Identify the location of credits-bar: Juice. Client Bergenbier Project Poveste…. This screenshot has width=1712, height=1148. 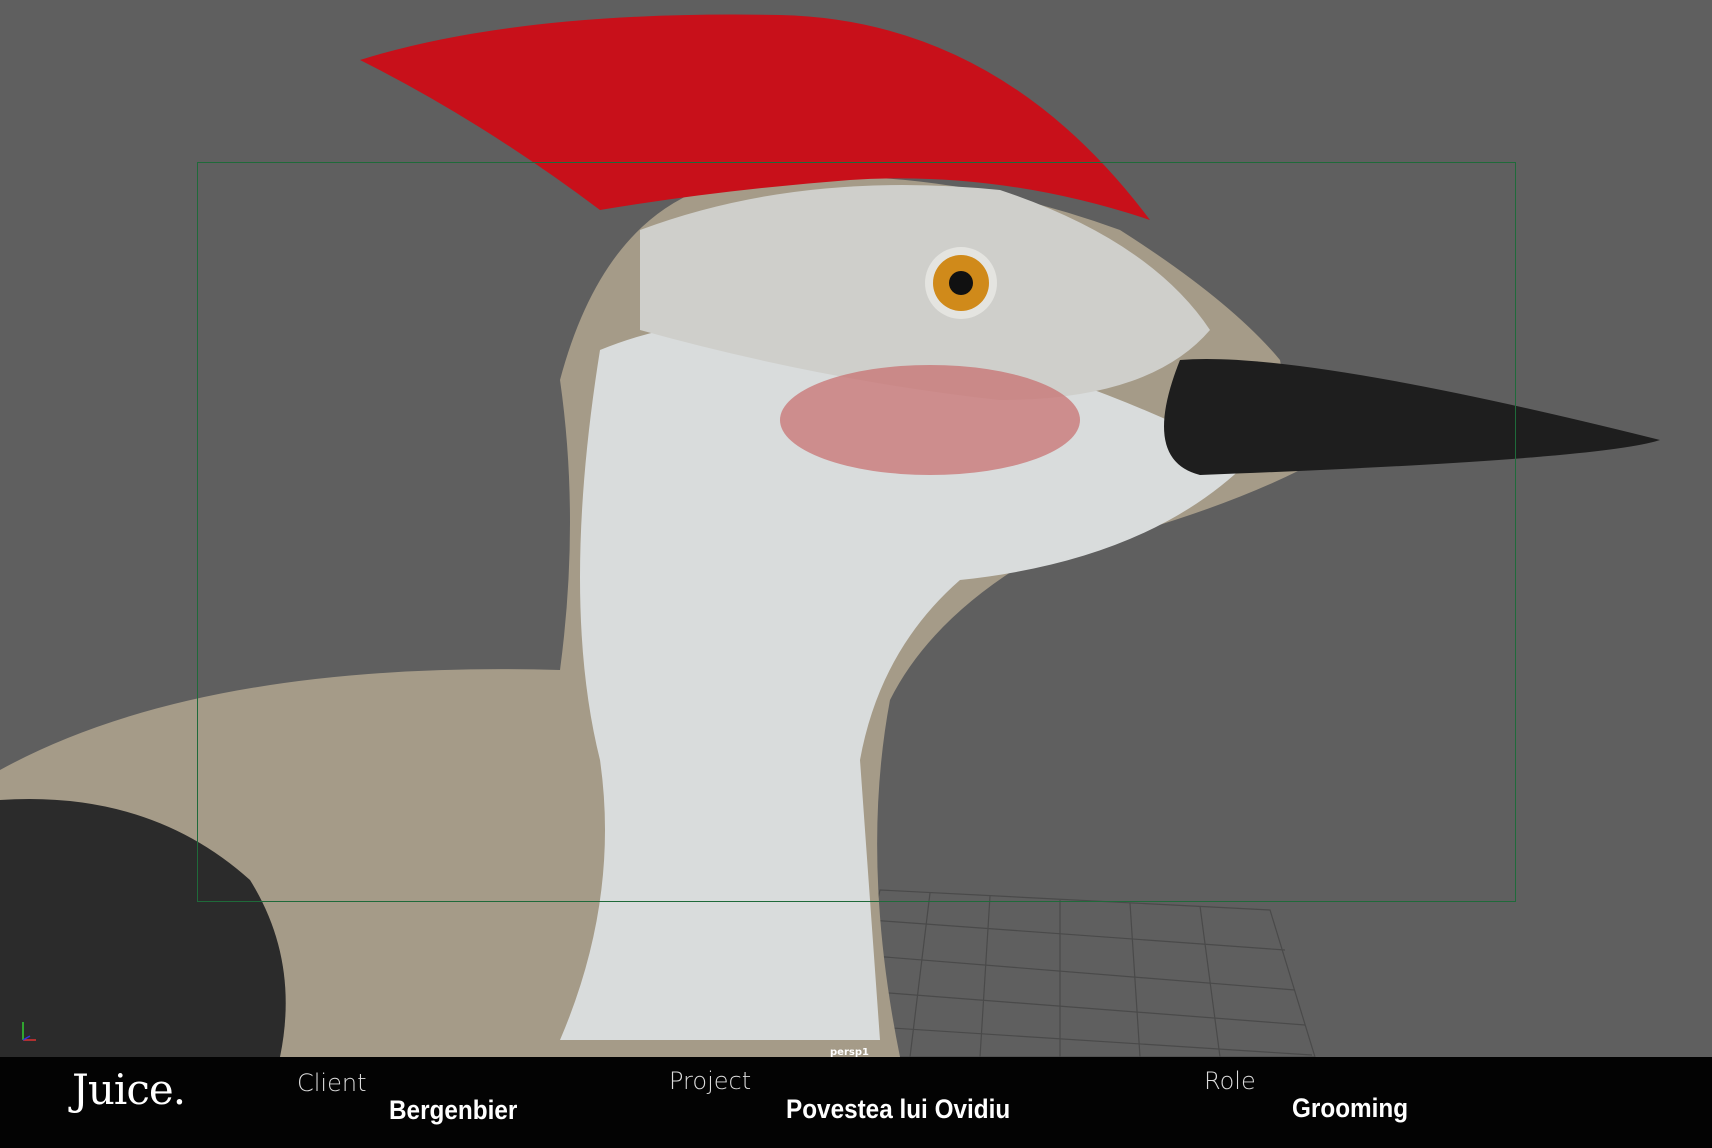
(856, 1102).